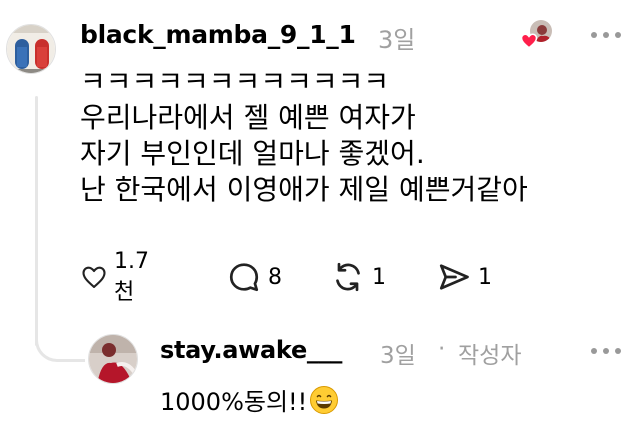 The image size is (636, 433). I want to click on reply-text: 1000%동의!!, so click(234, 402).